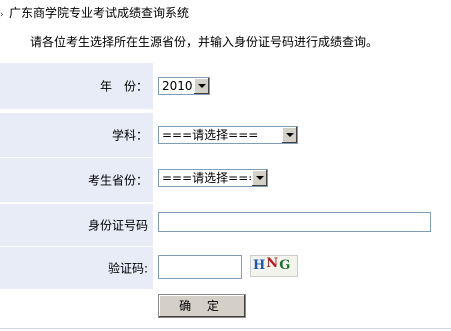 The image size is (451, 331). Describe the element at coordinates (257, 274) in the screenshot. I see `captcha-char: O` at that location.